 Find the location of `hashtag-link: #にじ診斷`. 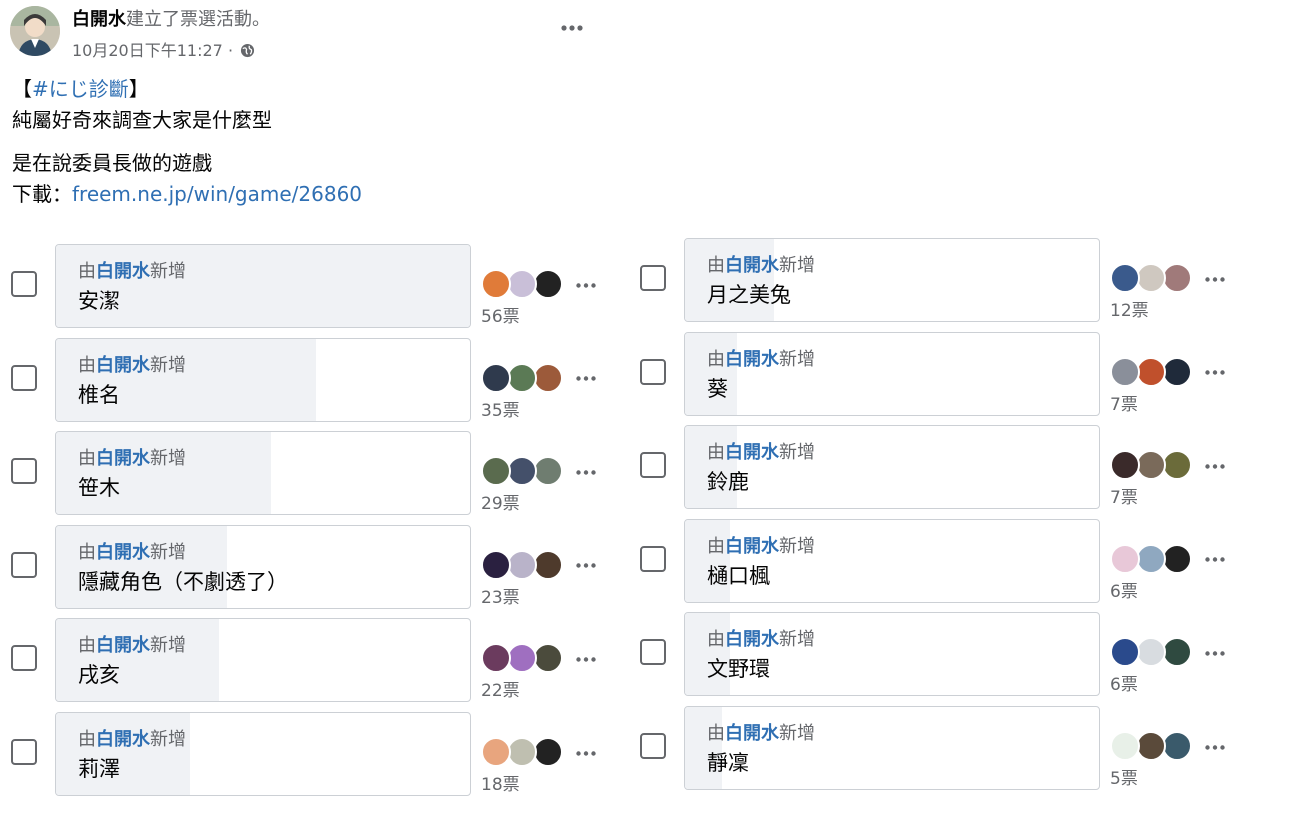

hashtag-link: #にじ診斷 is located at coordinates (80, 89).